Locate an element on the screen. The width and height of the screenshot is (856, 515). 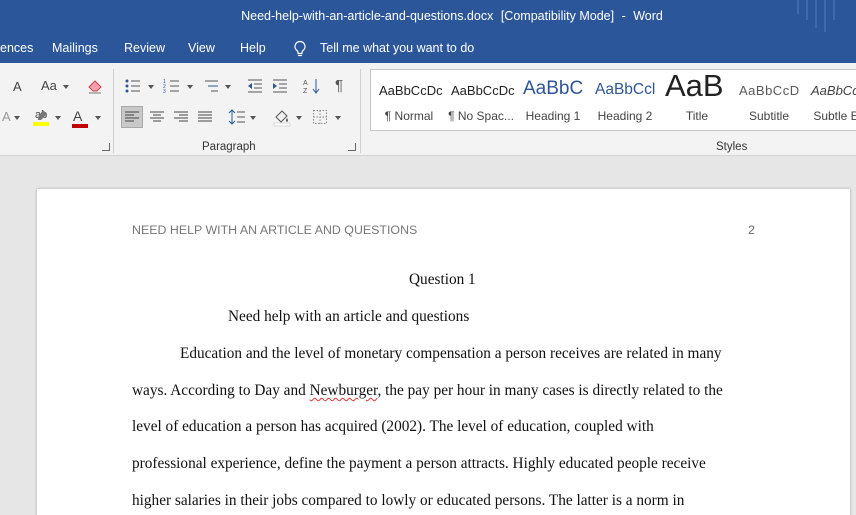
highlighter-icon: ab is located at coordinates (41, 117).